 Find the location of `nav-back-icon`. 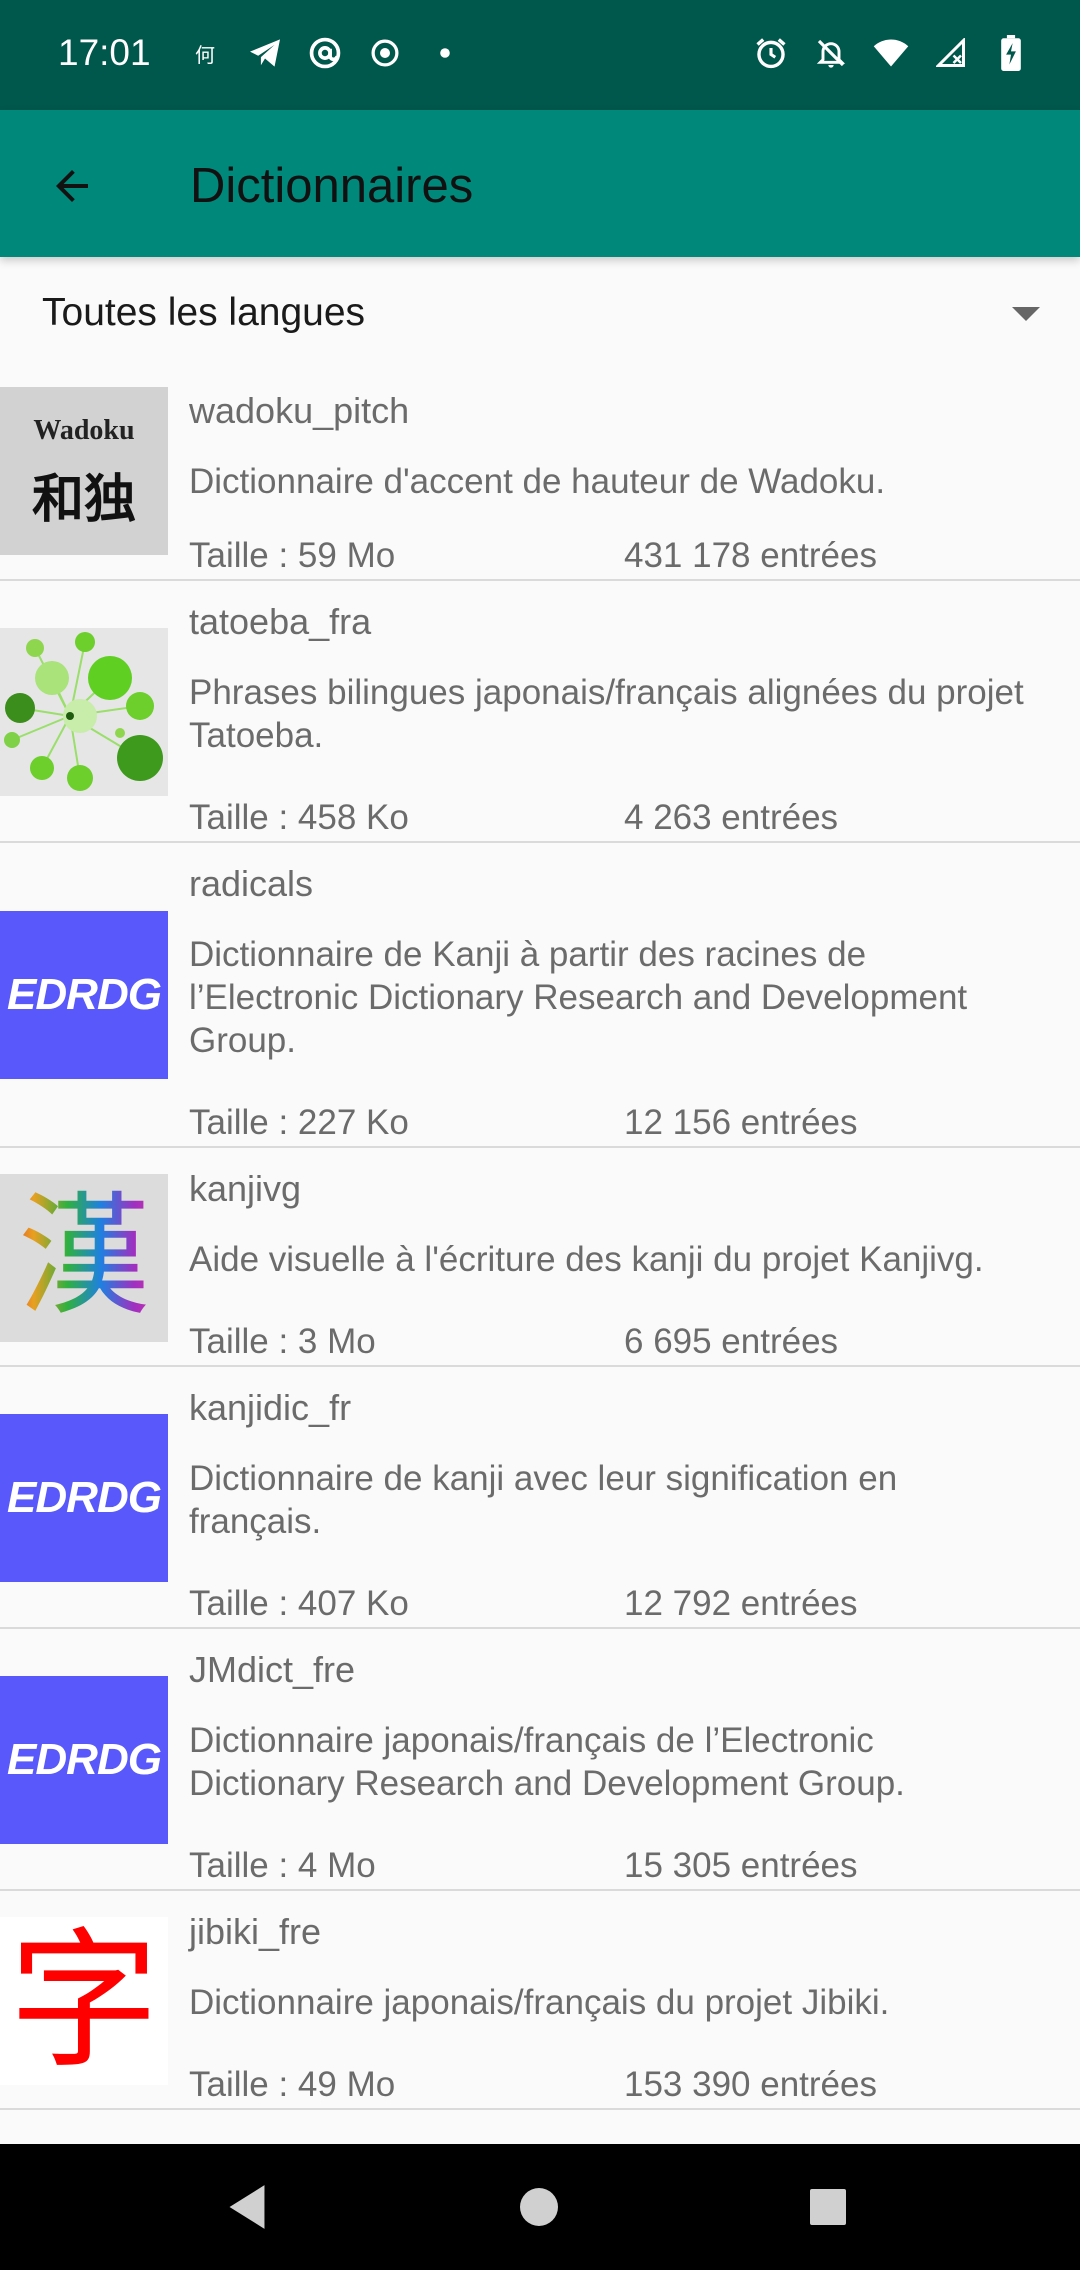

nav-back-icon is located at coordinates (247, 2207).